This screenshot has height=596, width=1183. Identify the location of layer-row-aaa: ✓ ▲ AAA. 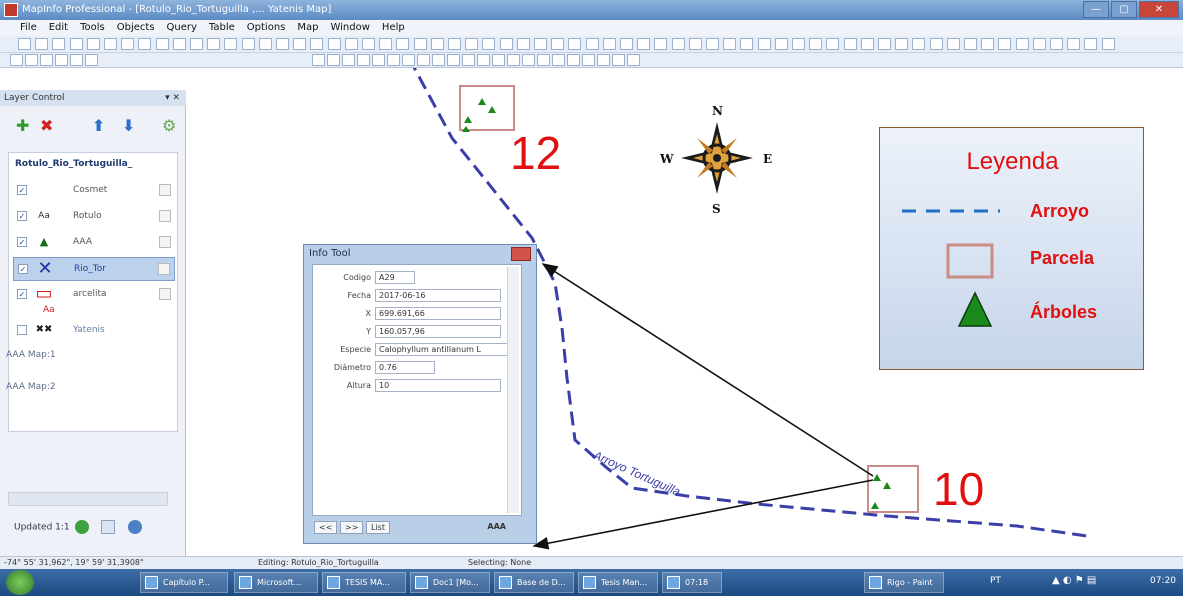
(94, 243).